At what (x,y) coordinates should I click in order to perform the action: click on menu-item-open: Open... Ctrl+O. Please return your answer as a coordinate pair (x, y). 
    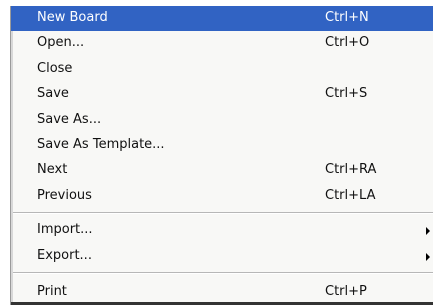
    Looking at the image, I should click on (222, 43).